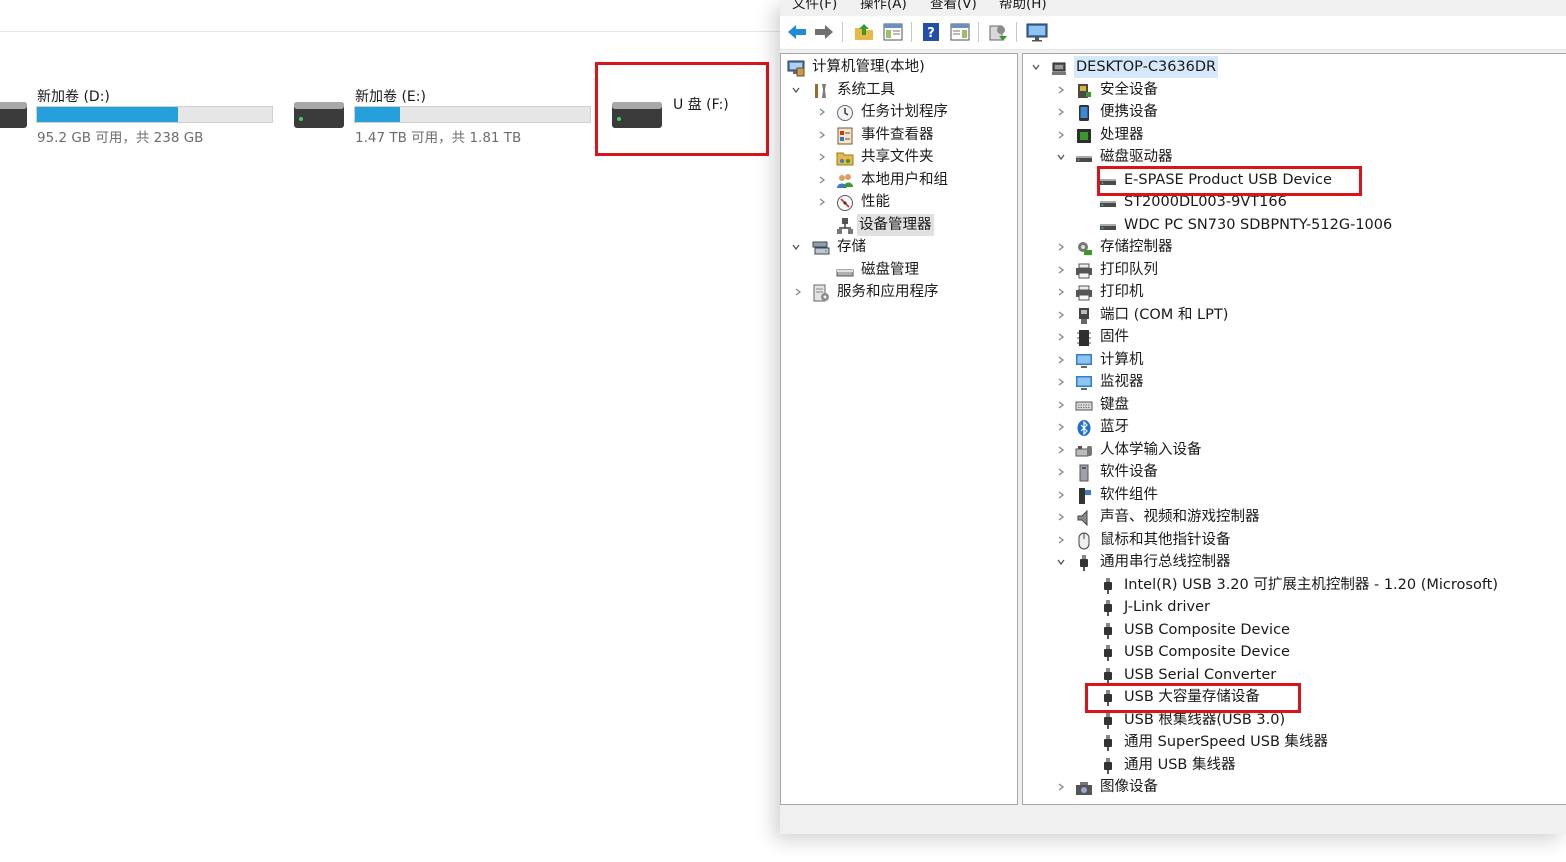 The width and height of the screenshot is (1566, 862). Describe the element at coordinates (1294, 67) in the screenshot. I see `device-tree-root: DESKTOP-C3636DR` at that location.